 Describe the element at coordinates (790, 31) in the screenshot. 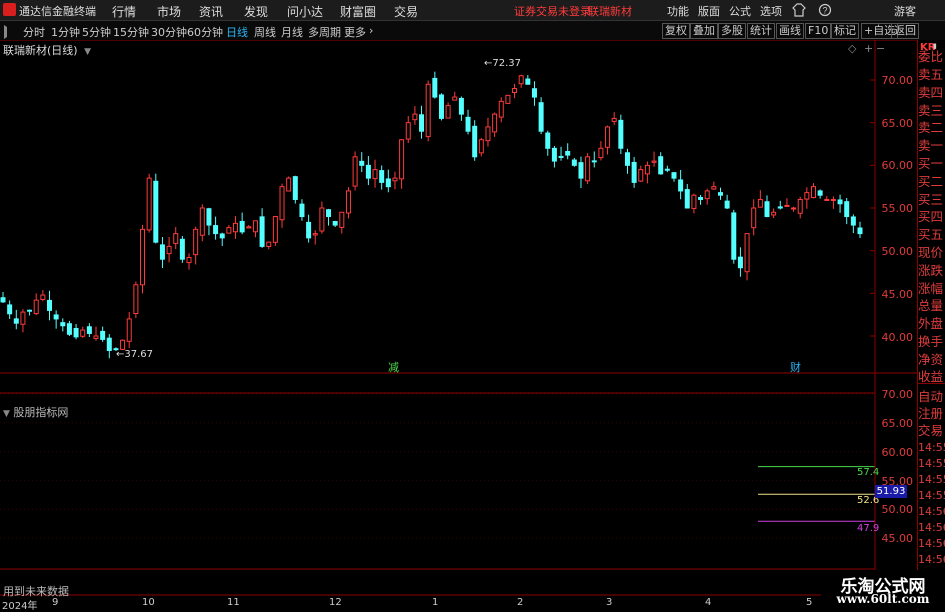

I see `draw-line-button: 画线` at that location.